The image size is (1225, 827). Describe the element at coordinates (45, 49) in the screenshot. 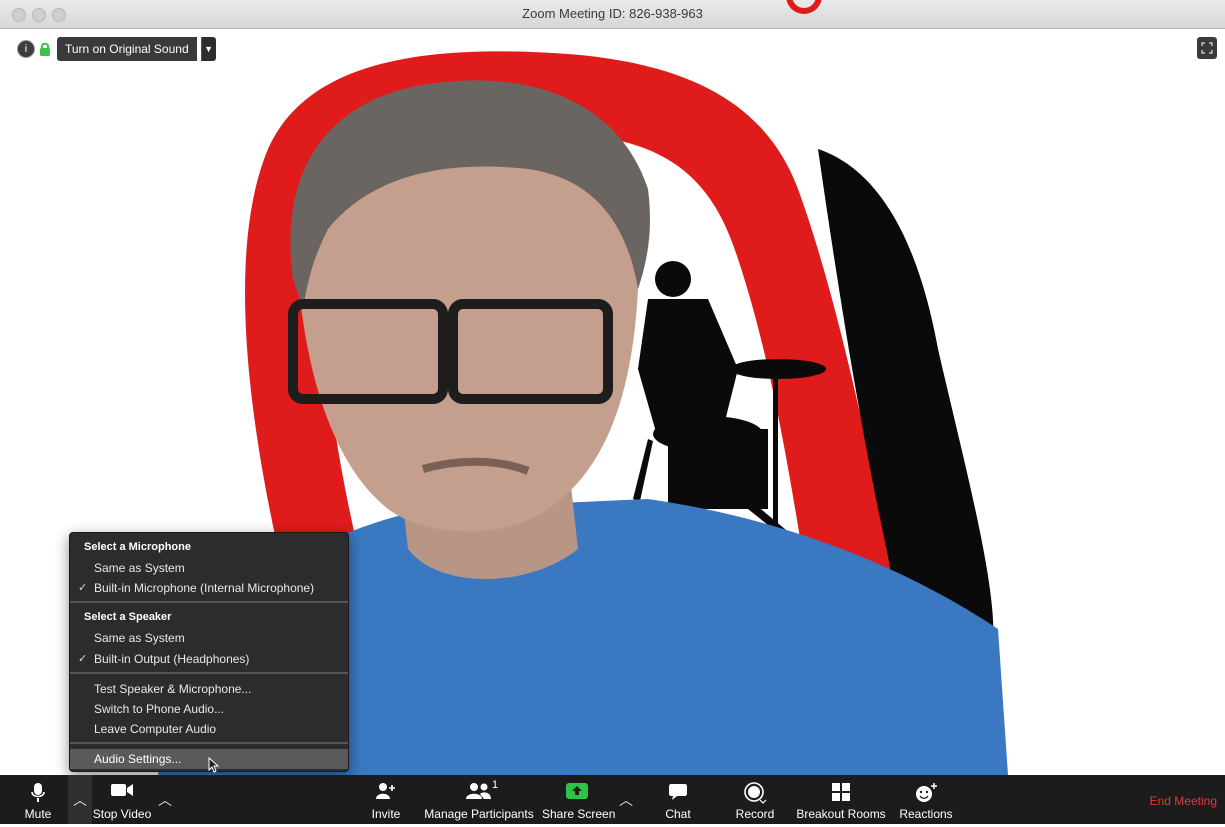

I see `lock-icon` at that location.